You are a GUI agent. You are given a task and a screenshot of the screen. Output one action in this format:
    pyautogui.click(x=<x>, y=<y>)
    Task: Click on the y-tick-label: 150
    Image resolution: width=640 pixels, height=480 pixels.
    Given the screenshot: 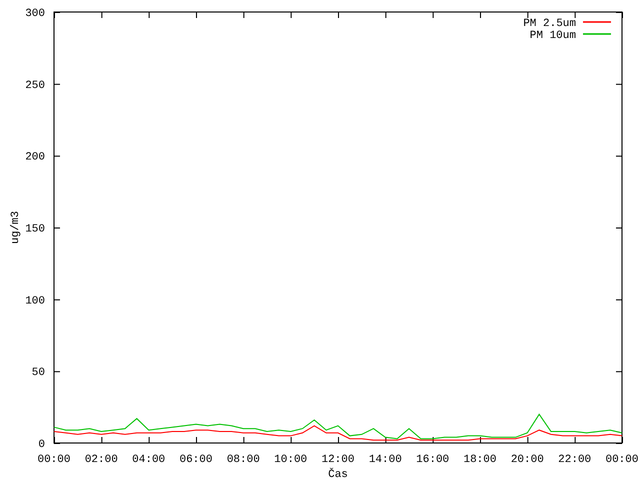 What is the action you would take?
    pyautogui.click(x=35, y=230)
    